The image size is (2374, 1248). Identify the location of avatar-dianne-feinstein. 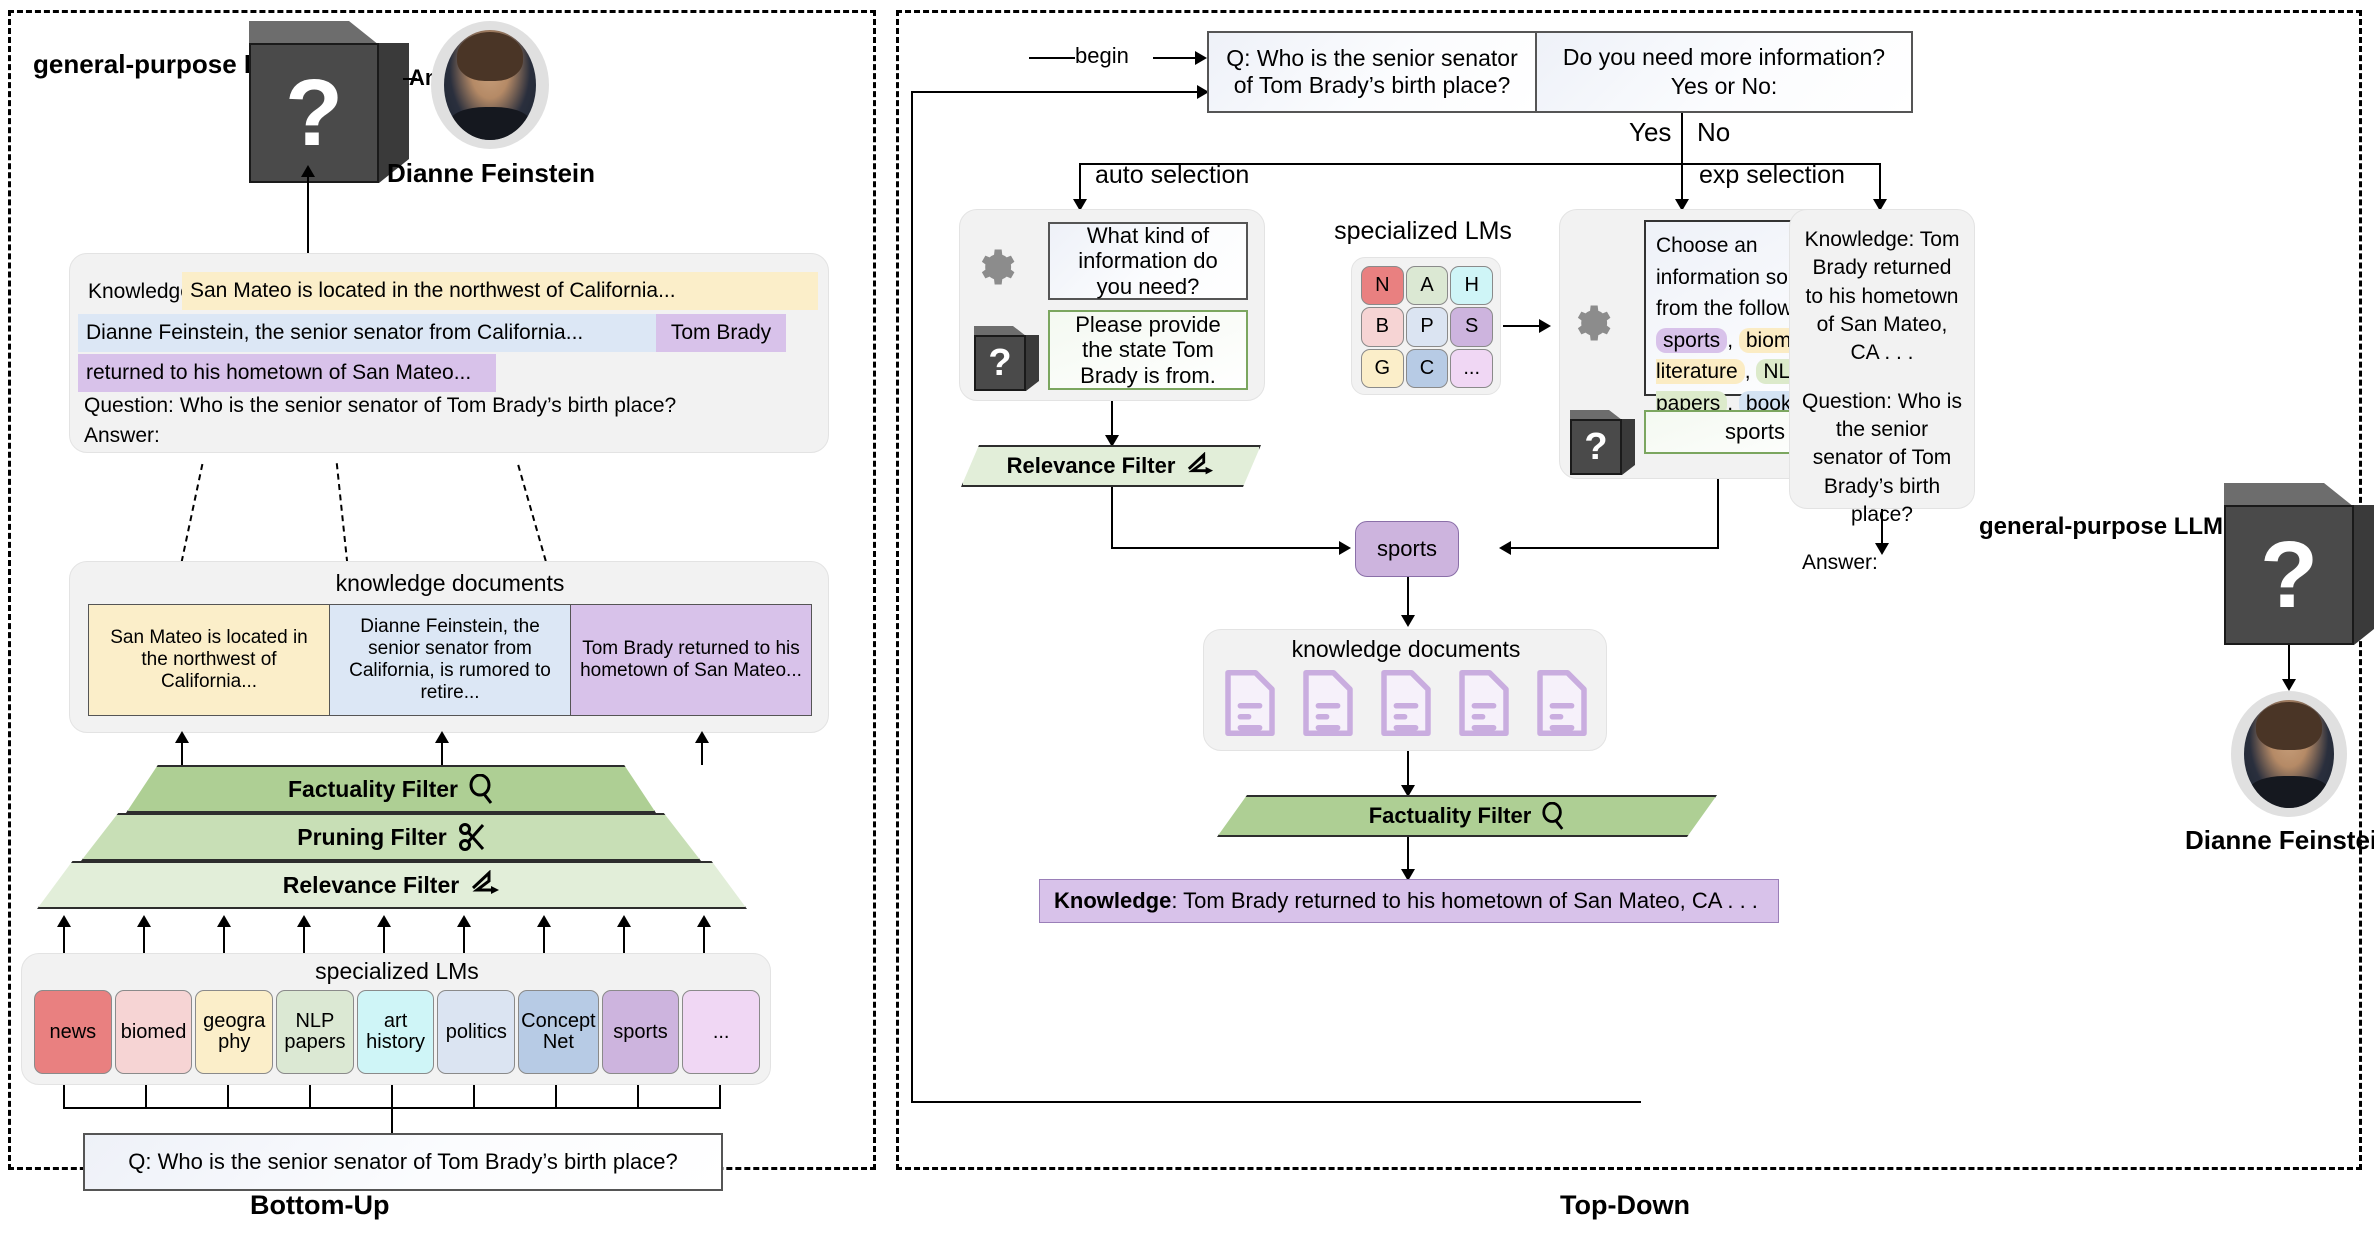
(490, 85).